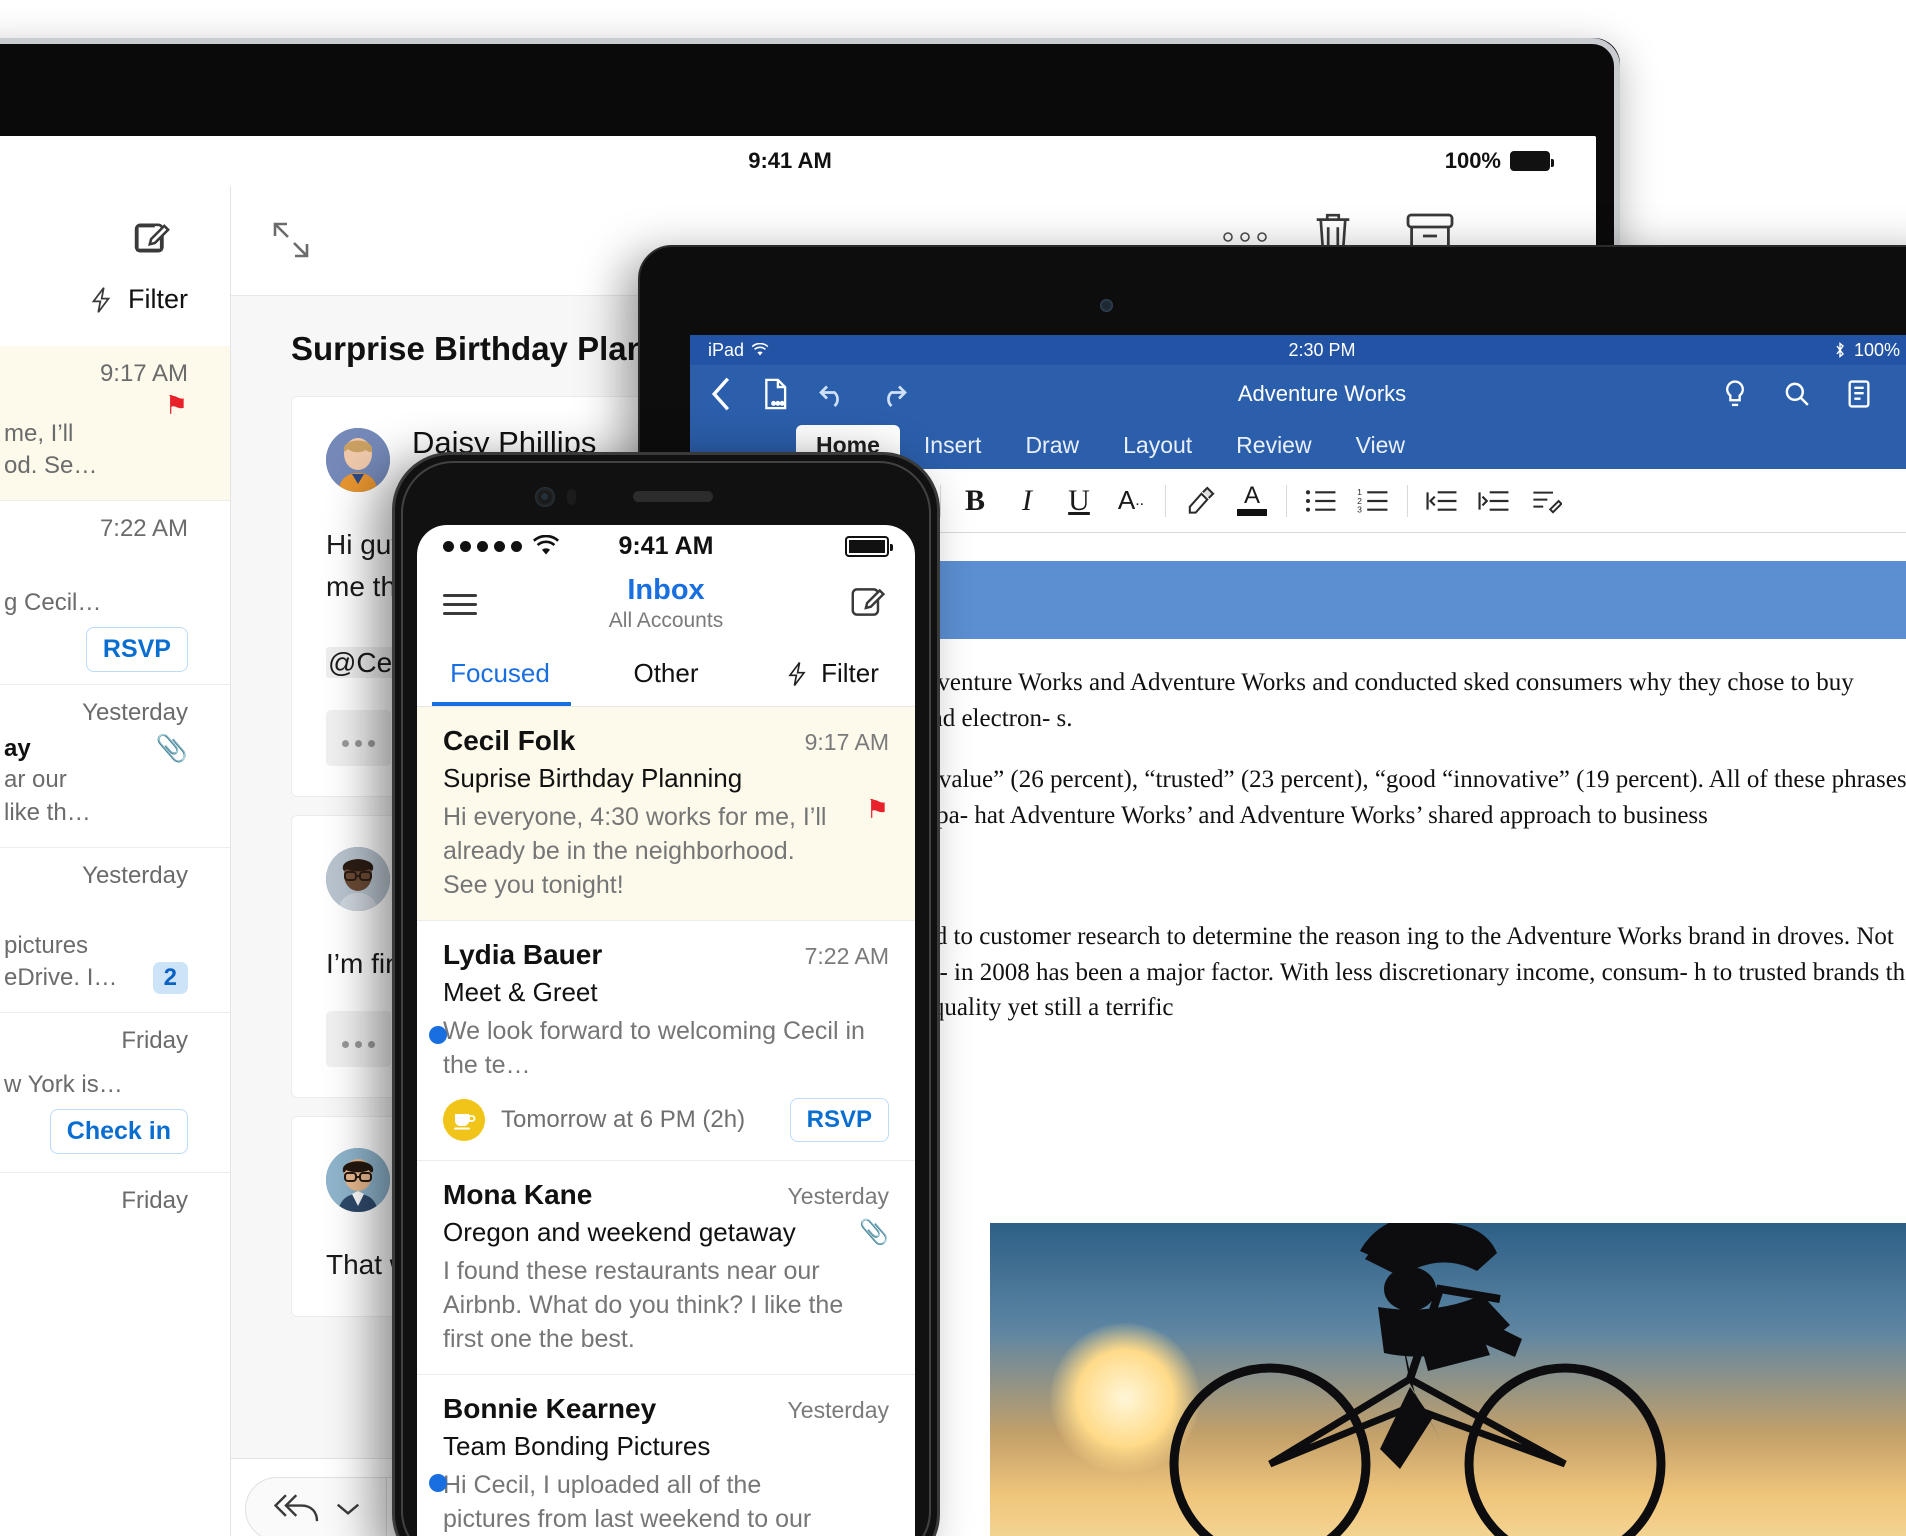 The image size is (1906, 1536). What do you see at coordinates (523, 954) in the screenshot?
I see `list-item-sender: Lydia Bauer` at bounding box center [523, 954].